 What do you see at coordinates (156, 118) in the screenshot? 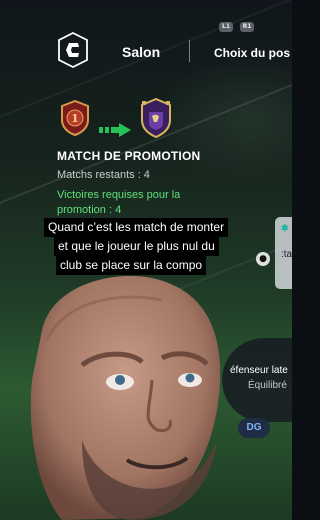
I see `elite-division-badge-icon` at bounding box center [156, 118].